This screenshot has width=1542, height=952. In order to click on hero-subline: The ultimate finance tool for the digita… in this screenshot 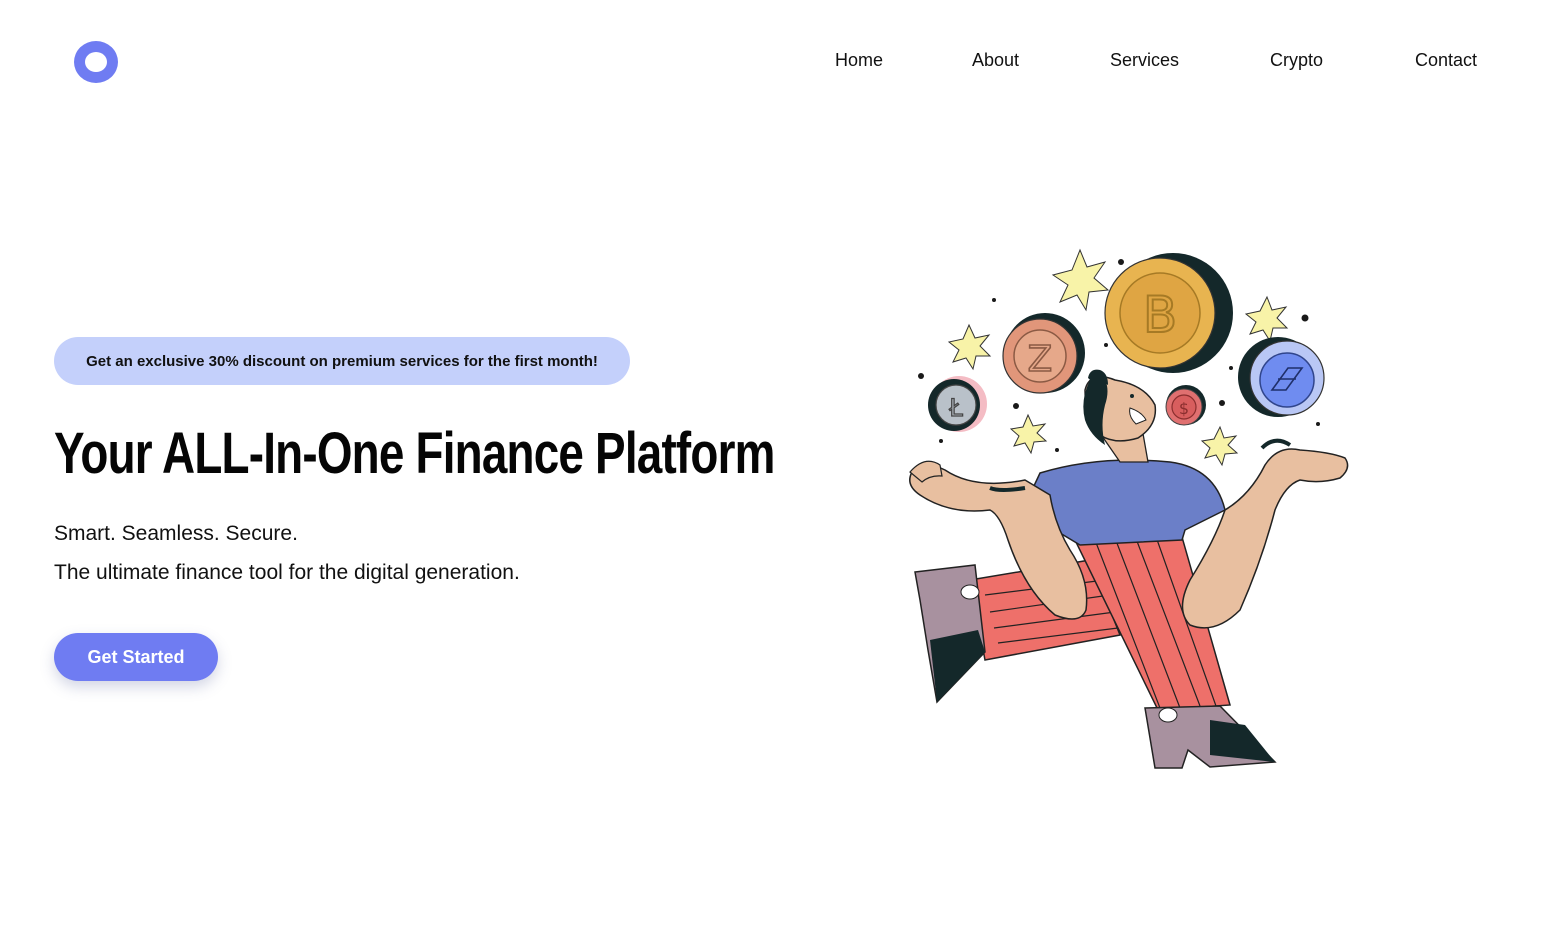, I will do `click(287, 572)`.